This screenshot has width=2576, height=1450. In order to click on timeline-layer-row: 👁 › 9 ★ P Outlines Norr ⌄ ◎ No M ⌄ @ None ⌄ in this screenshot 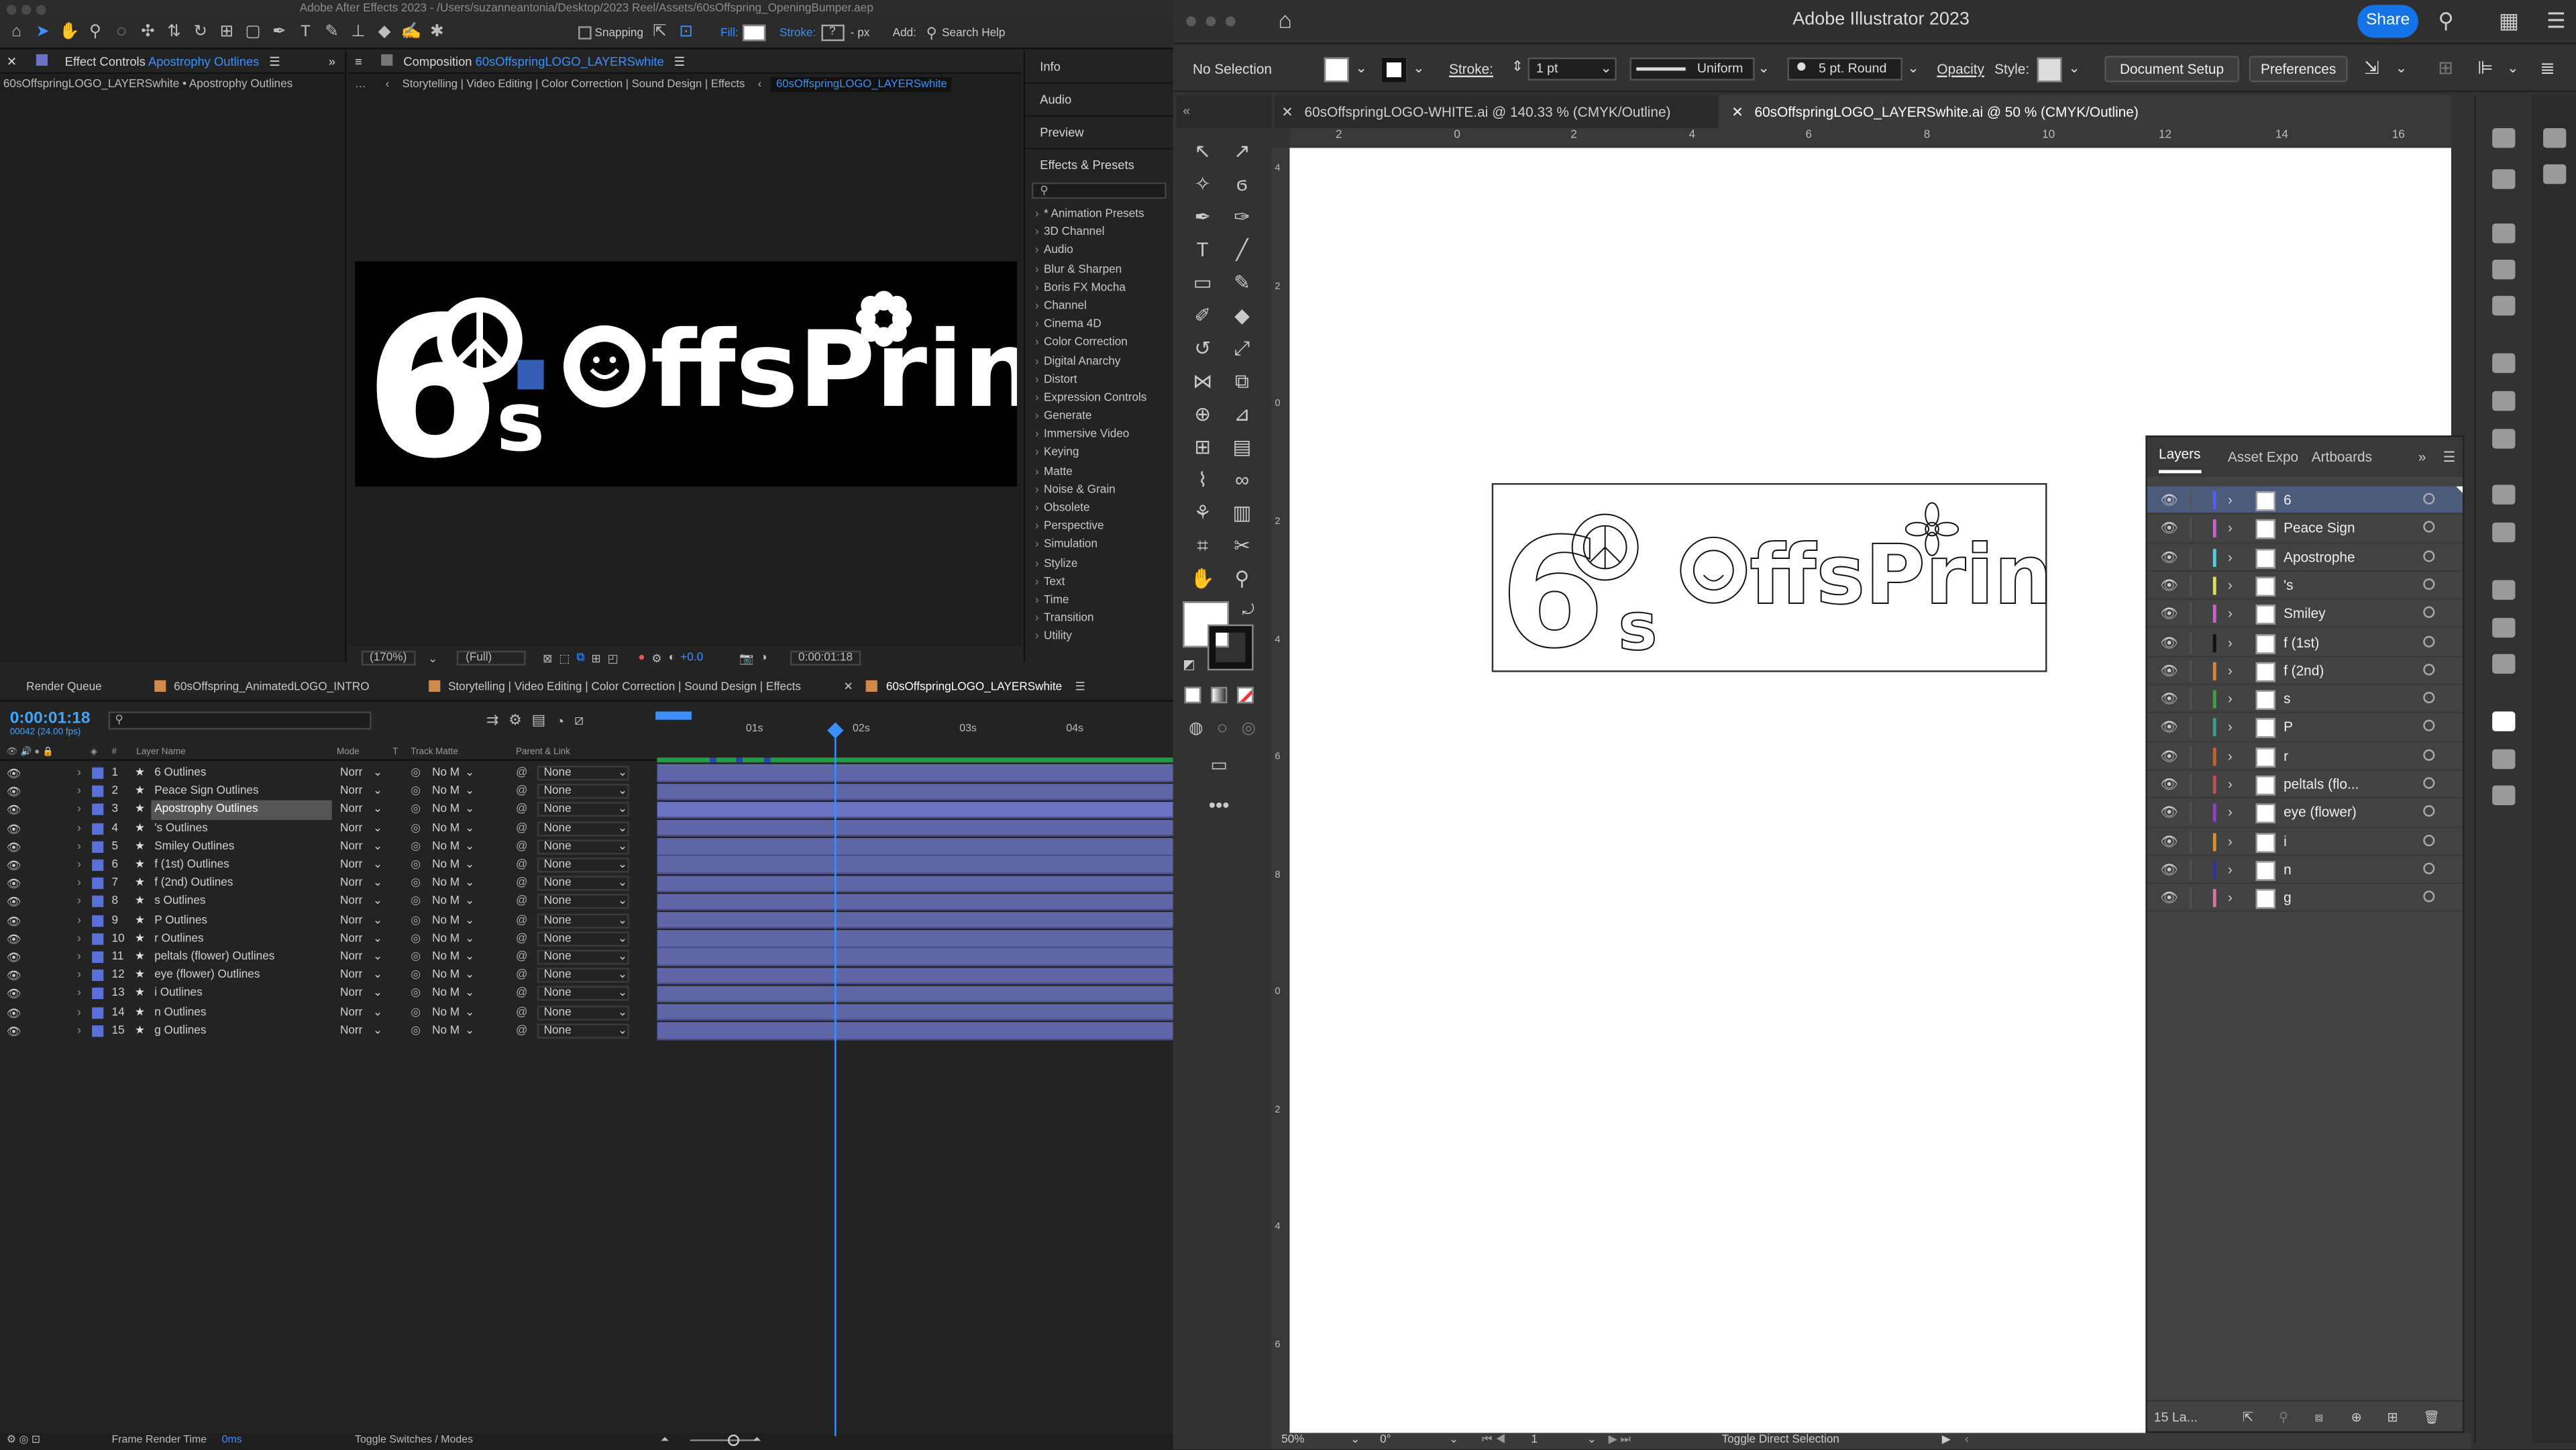, I will do `click(327, 920)`.